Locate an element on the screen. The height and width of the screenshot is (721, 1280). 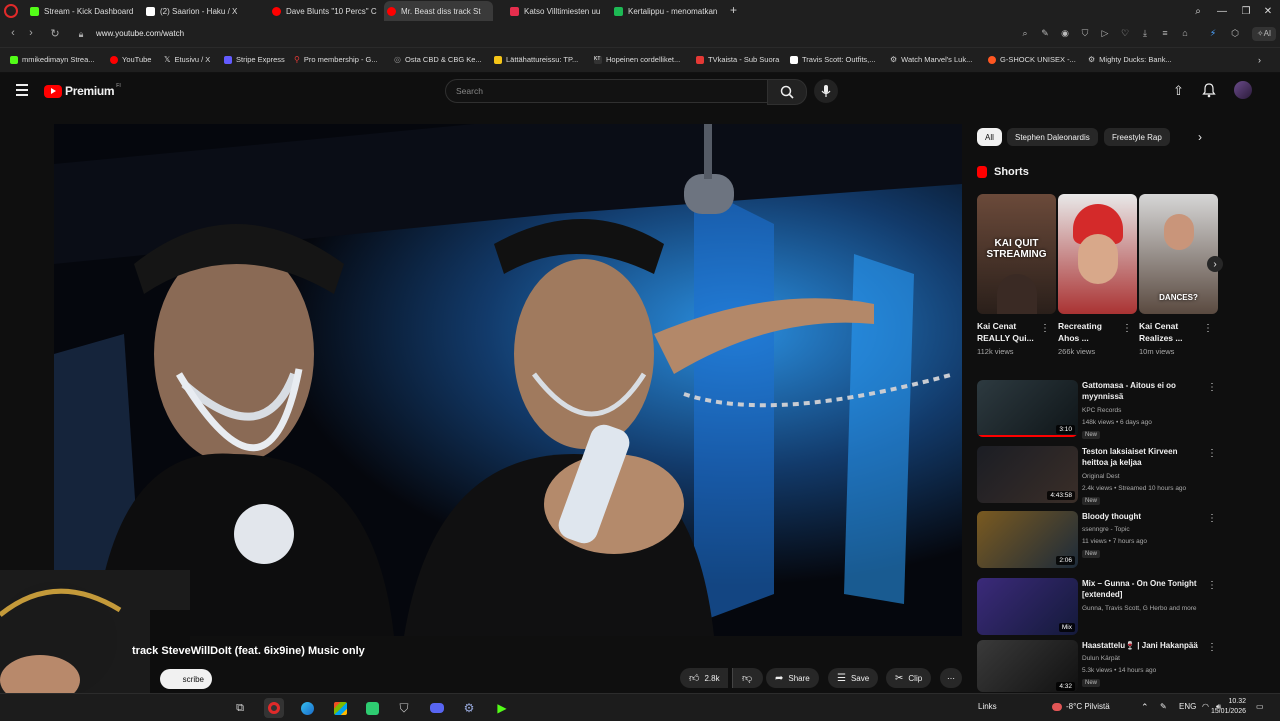
chip-all: All is located at coordinates (989, 137).